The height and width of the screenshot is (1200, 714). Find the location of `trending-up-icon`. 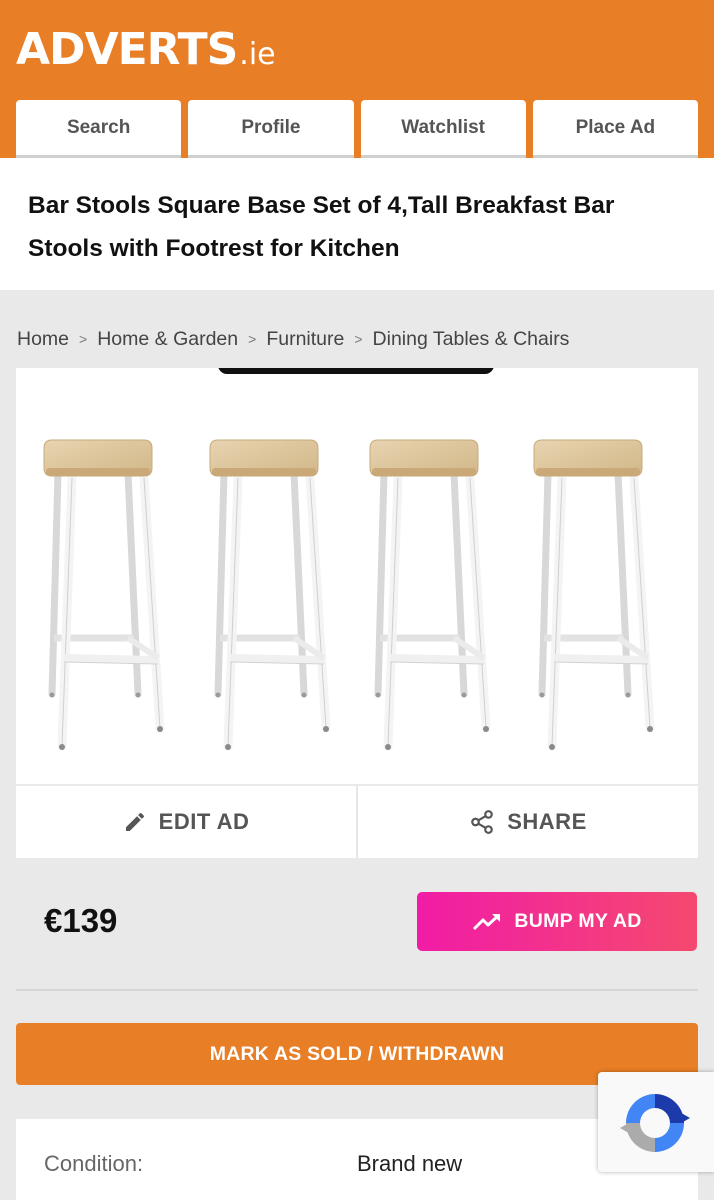

trending-up-icon is located at coordinates (487, 921).